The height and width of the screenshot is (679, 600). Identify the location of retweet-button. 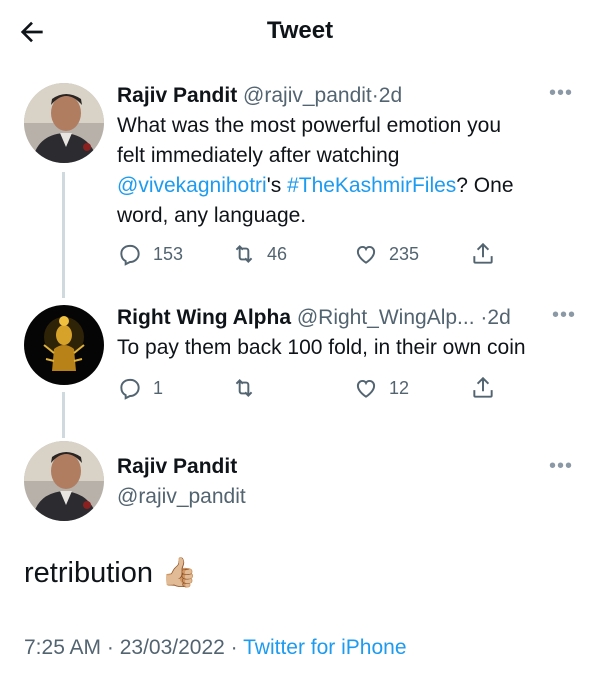
(249, 388).